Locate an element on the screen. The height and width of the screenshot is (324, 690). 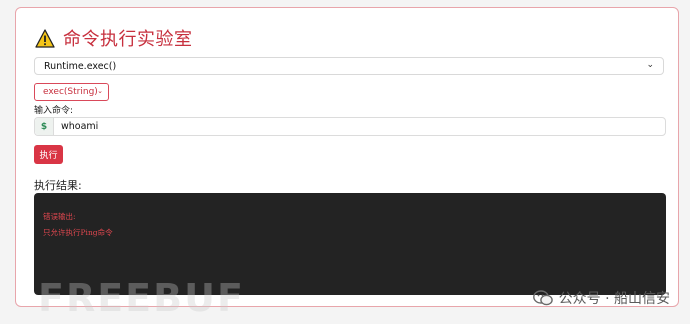
output-line-error-message: 只允许执行Ping命令 is located at coordinates (78, 232).